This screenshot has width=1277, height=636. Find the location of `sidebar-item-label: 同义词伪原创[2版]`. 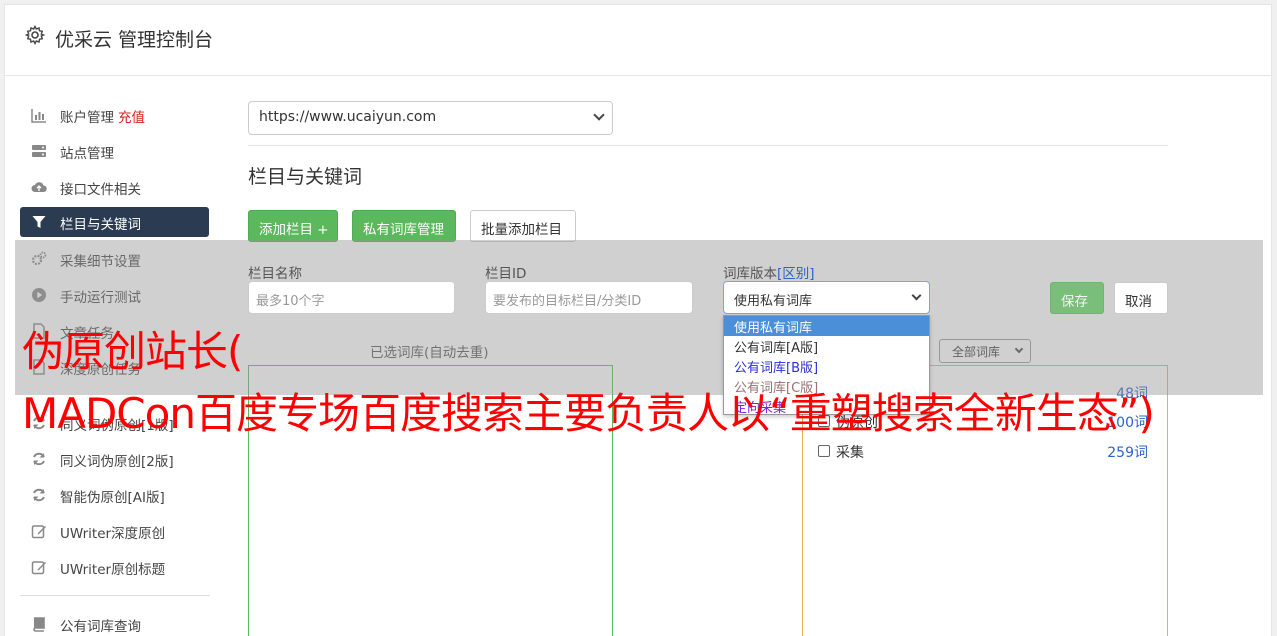

sidebar-item-label: 同义词伪原创[2版] is located at coordinates (117, 462).